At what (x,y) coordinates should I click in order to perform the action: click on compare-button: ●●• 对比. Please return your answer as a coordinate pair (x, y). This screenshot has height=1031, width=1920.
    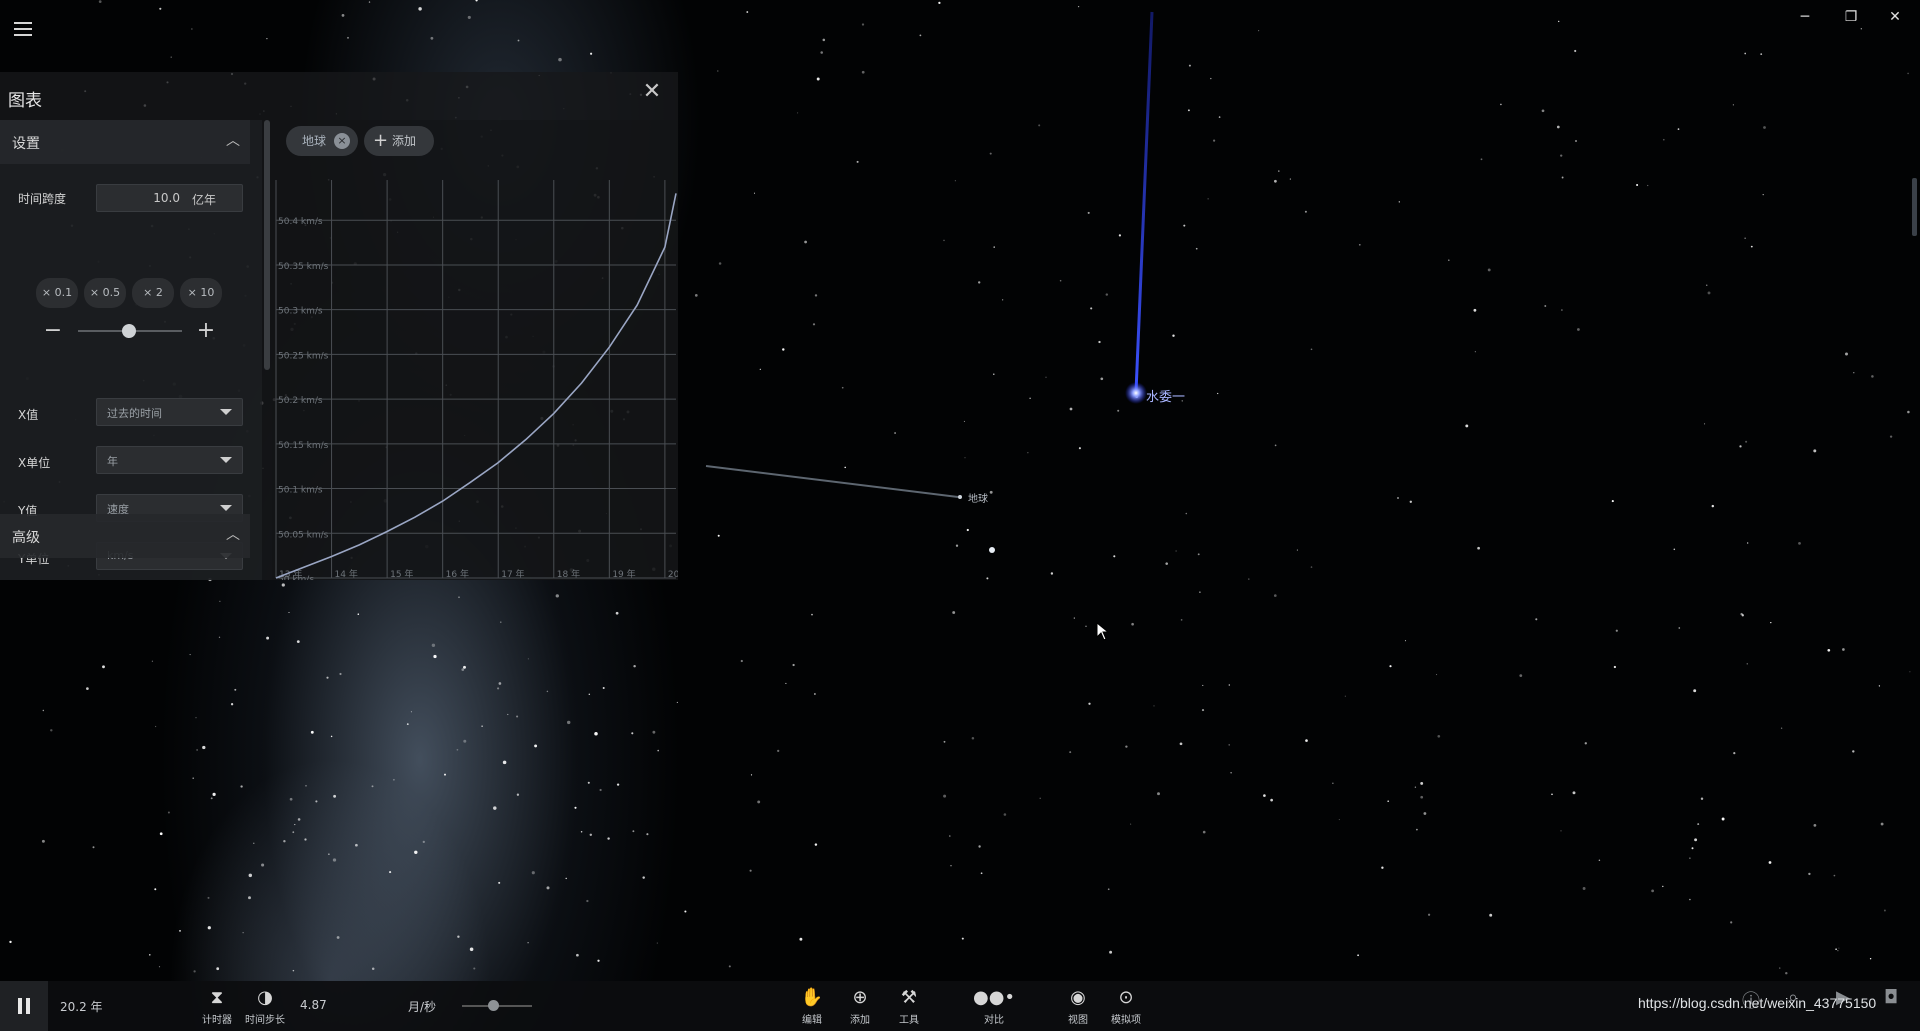
    Looking at the image, I should click on (994, 1008).